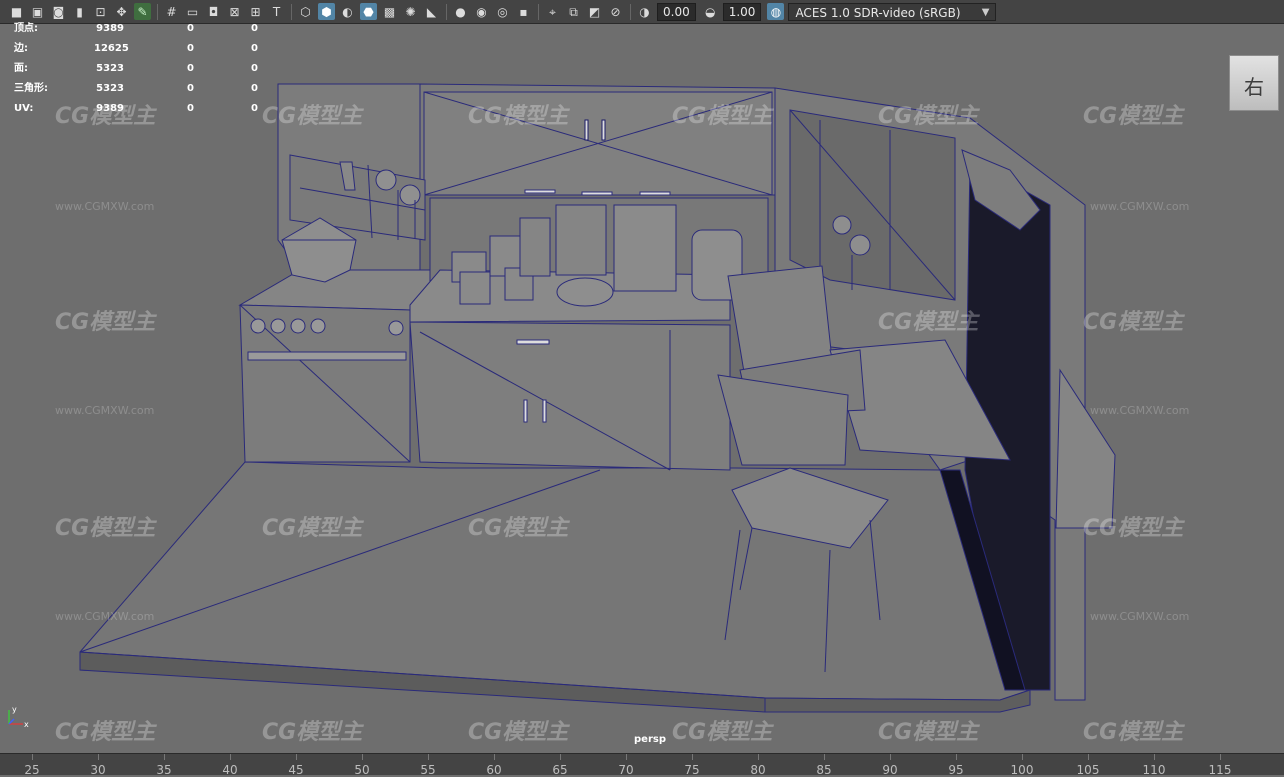 The image size is (1284, 777). I want to click on lighting-icon: ✺, so click(410, 11).